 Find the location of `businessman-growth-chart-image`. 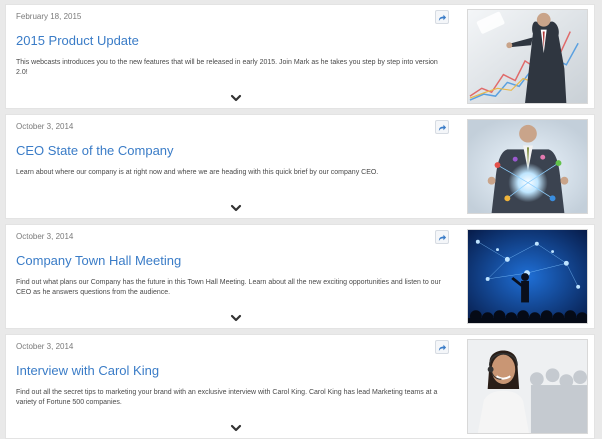

businessman-growth-chart-image is located at coordinates (527, 56).